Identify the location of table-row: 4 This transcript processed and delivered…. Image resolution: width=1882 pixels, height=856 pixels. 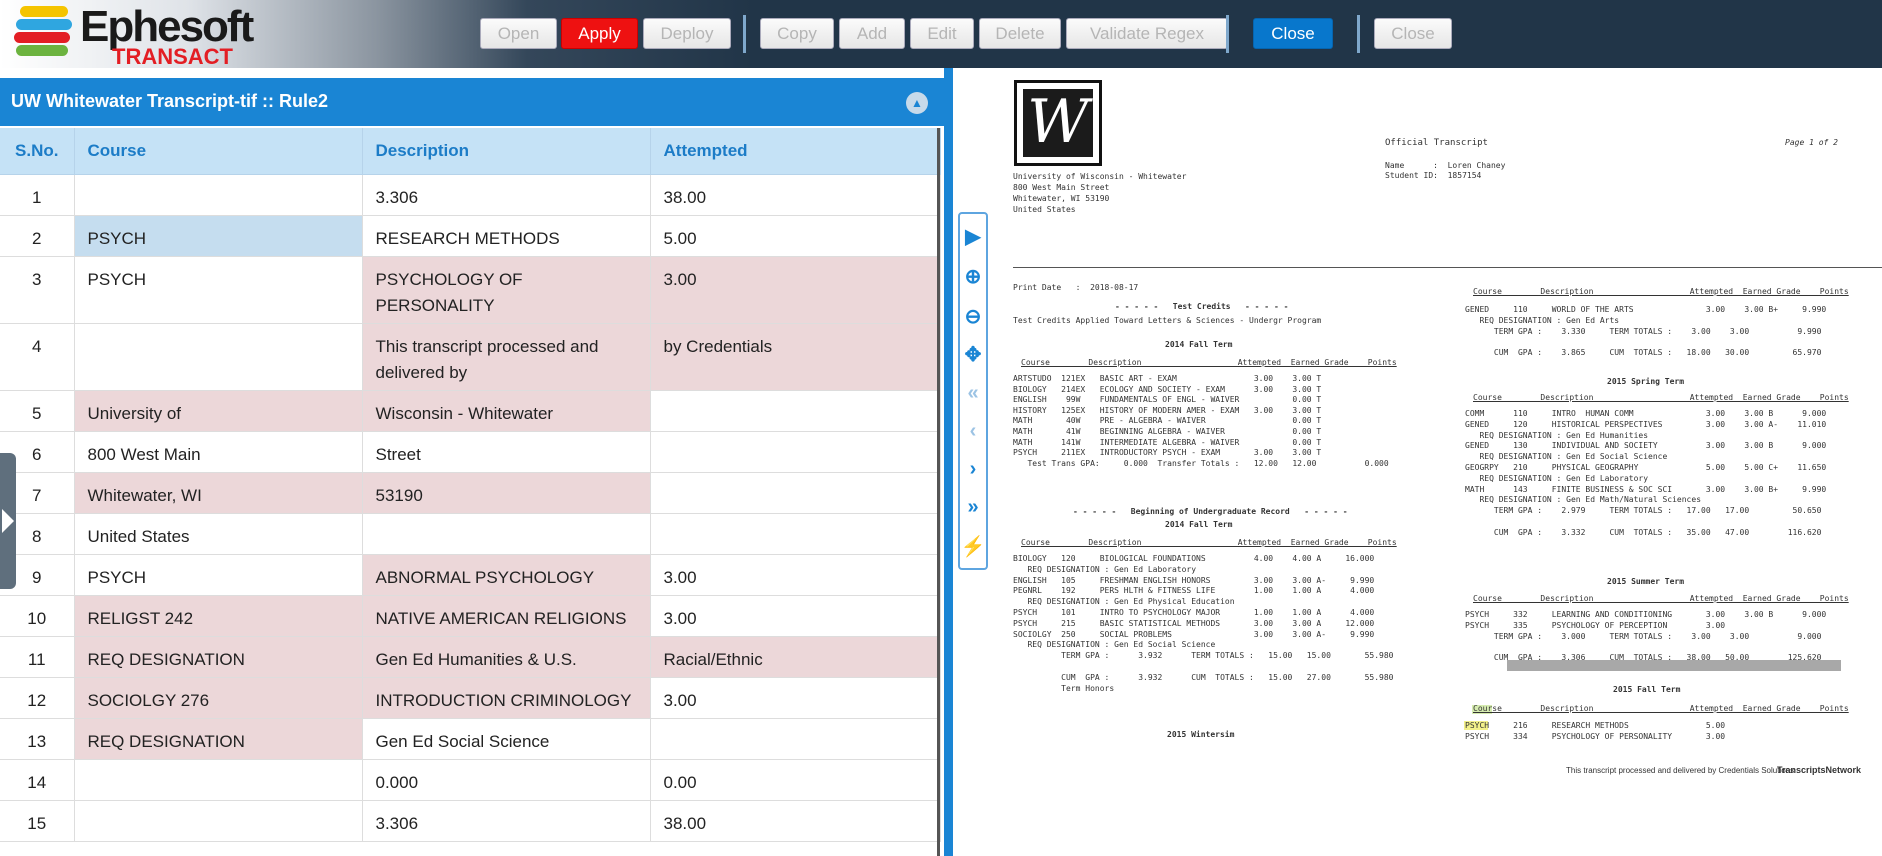
(470, 357).